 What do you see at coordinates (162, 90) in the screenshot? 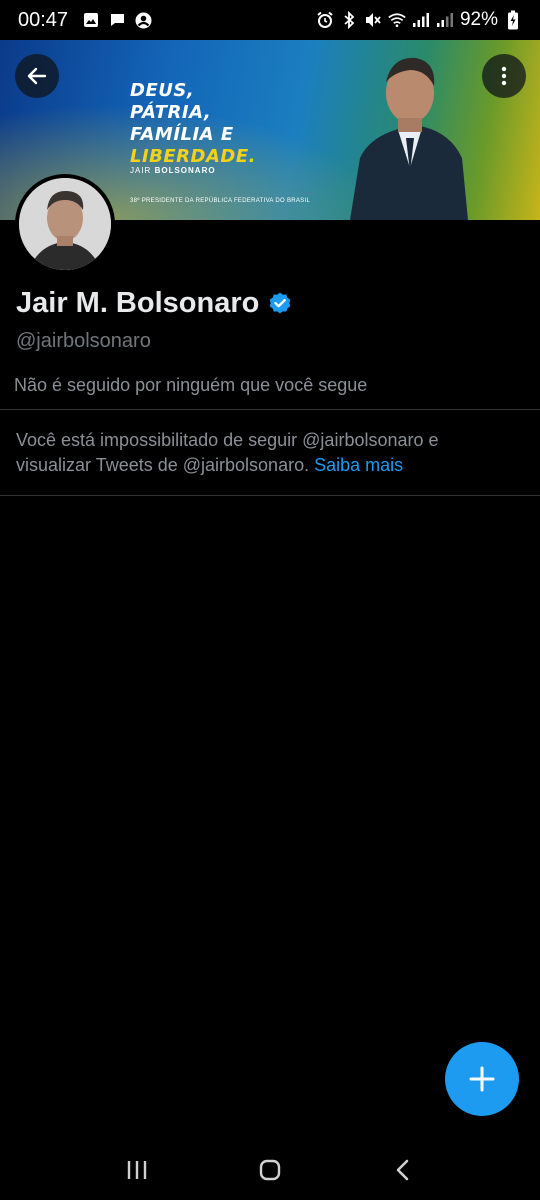
I see `banner-line-1: DEUS,` at bounding box center [162, 90].